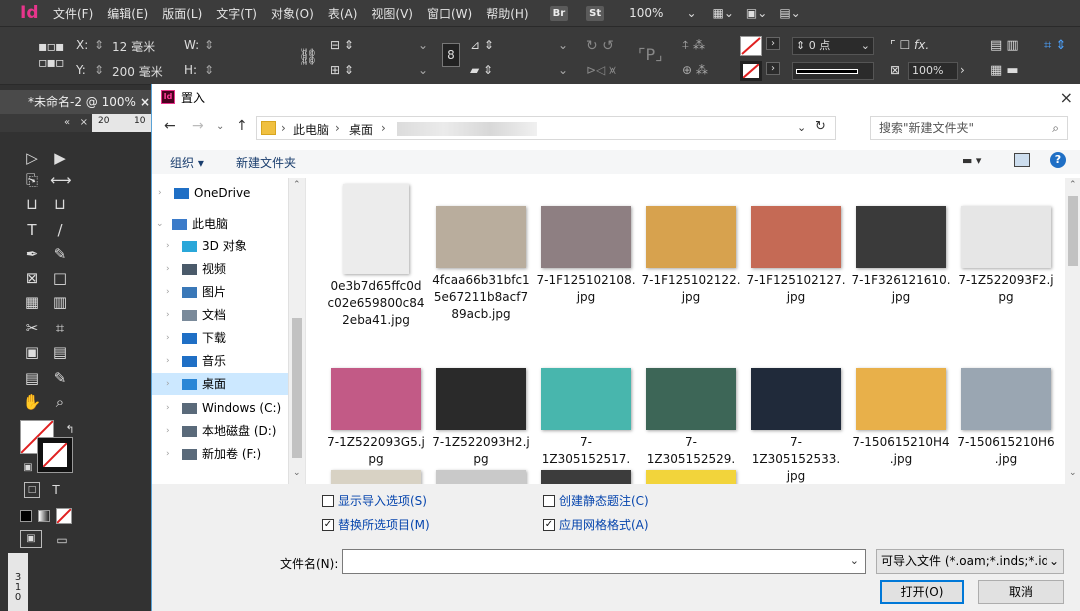 This screenshot has width=1080, height=611. Describe the element at coordinates (376, 256) in the screenshot. I see `file-item: 0e3b7d65ffc0d c02e659800c84 2eba41.jpg` at that location.